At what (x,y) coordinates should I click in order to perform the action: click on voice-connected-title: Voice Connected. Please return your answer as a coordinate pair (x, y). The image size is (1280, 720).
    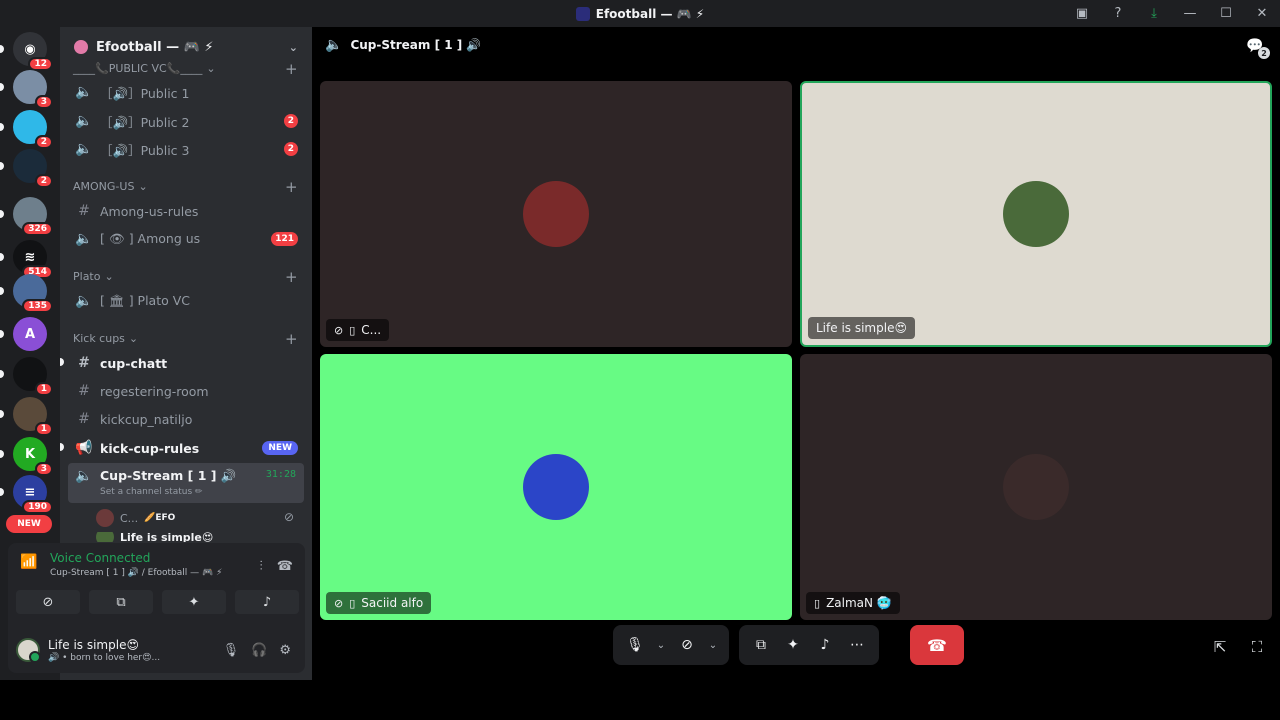
    Looking at the image, I should click on (100, 558).